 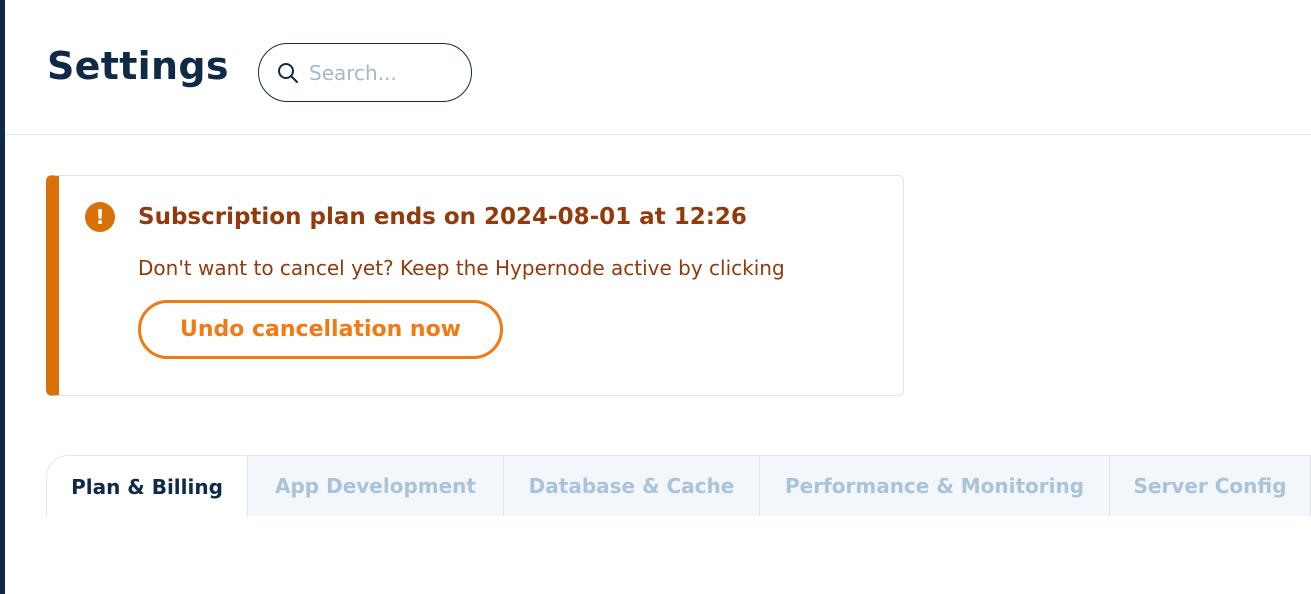 What do you see at coordinates (288, 73) in the screenshot?
I see `search-icon` at bounding box center [288, 73].